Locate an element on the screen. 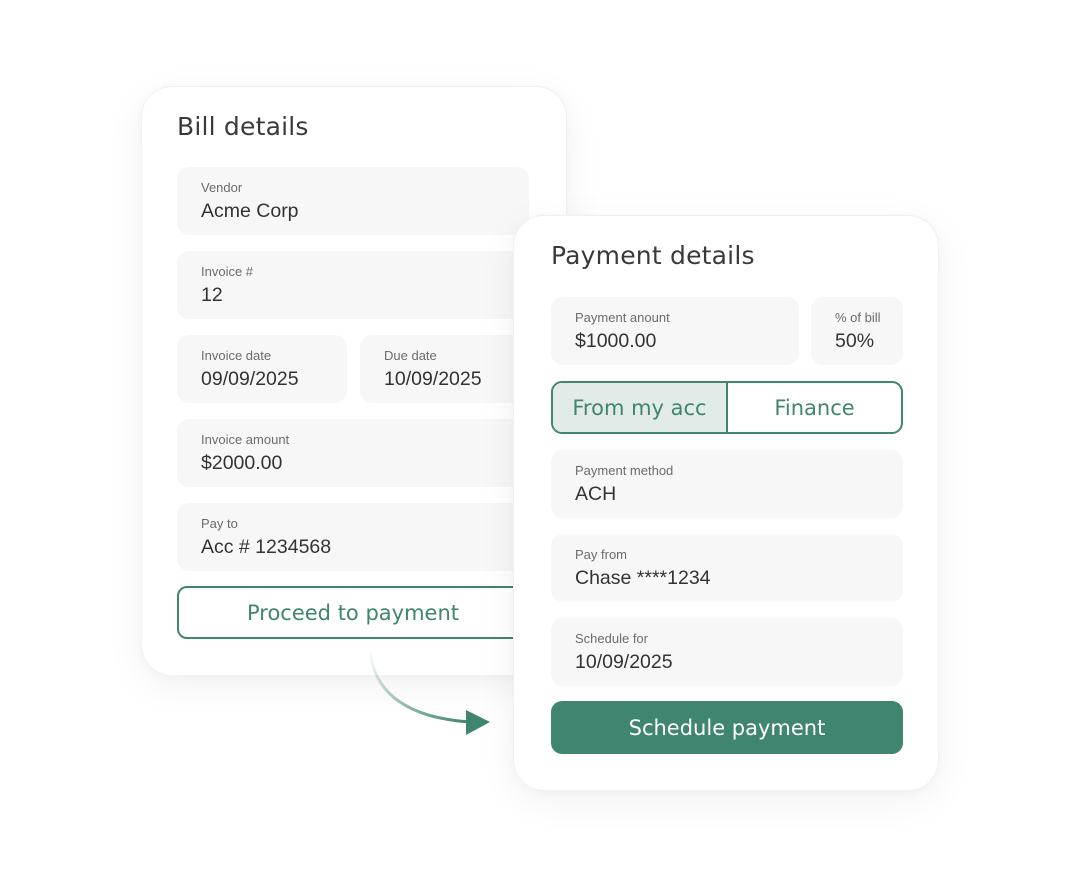 This screenshot has width=1080, height=879. invoice-date-value: 09/09/2025 is located at coordinates (250, 379).